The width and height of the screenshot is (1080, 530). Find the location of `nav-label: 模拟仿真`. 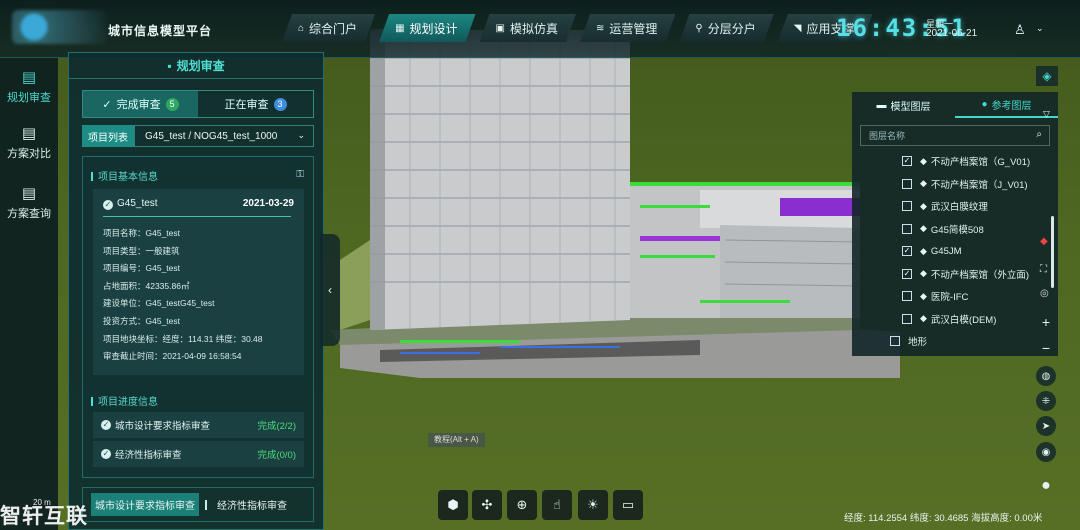

nav-label: 模拟仿真 is located at coordinates (533, 28).